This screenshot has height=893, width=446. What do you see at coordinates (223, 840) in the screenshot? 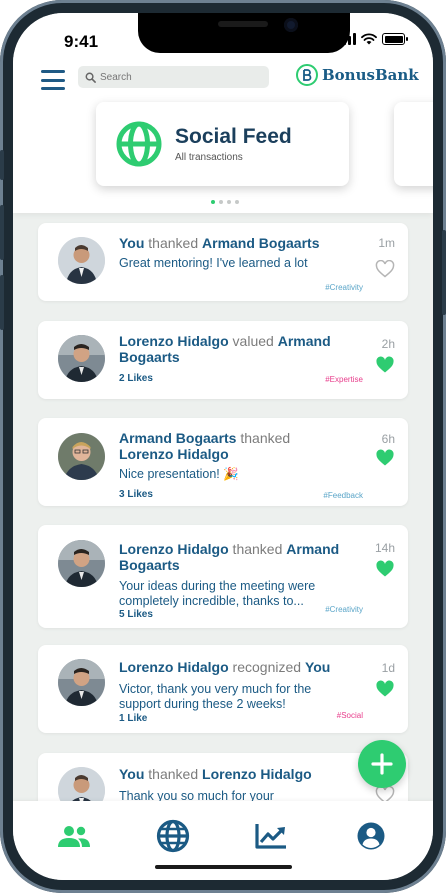
I see `bottom-tab-bar` at bounding box center [223, 840].